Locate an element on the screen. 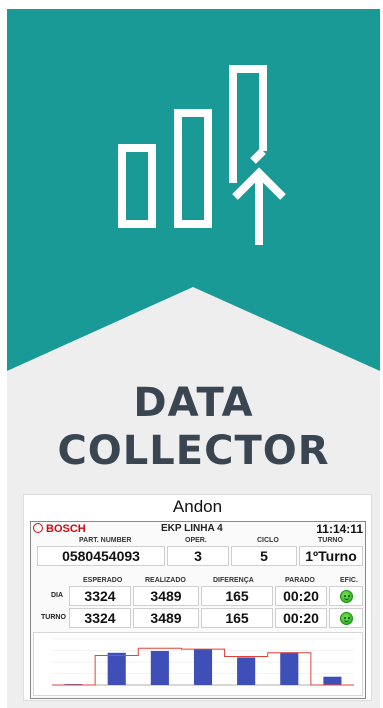 The image size is (383, 708). production-chart-svg is located at coordinates (203, 662).